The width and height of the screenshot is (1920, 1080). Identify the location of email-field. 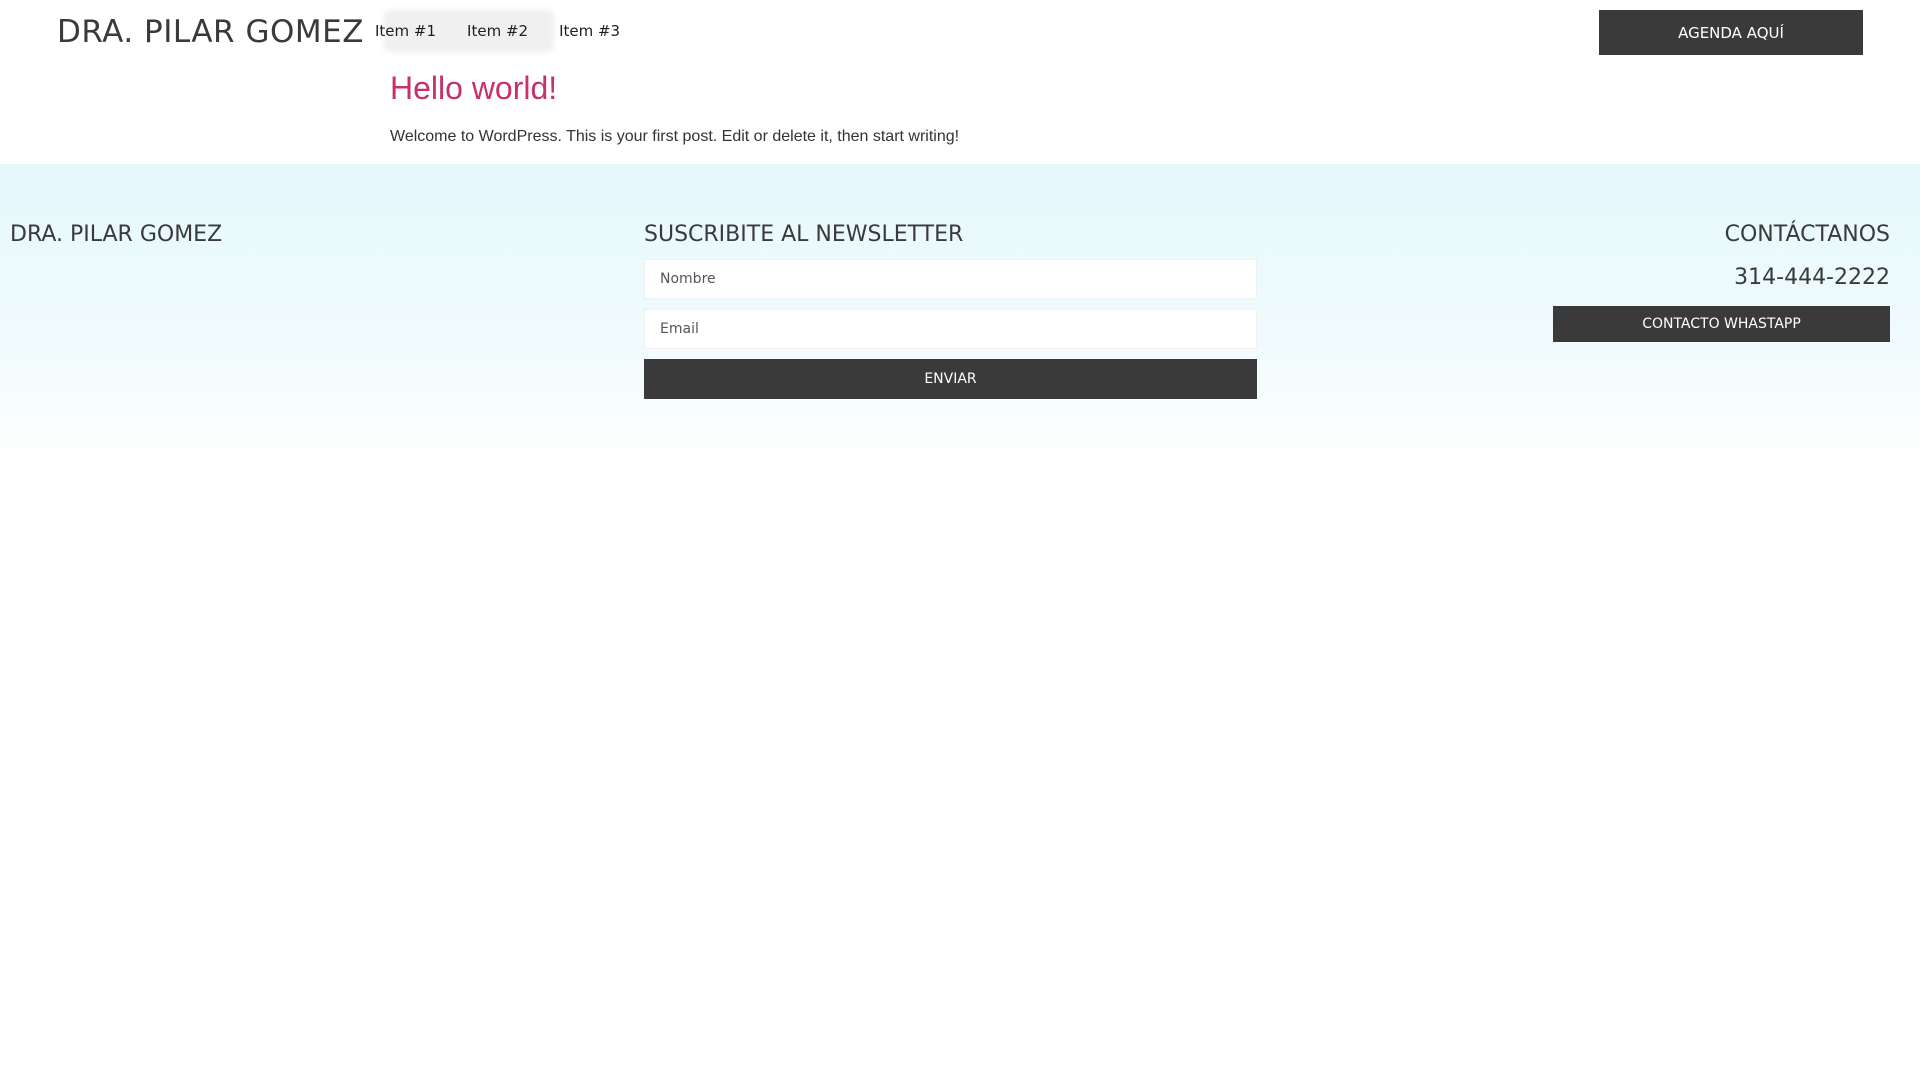
(950, 329).